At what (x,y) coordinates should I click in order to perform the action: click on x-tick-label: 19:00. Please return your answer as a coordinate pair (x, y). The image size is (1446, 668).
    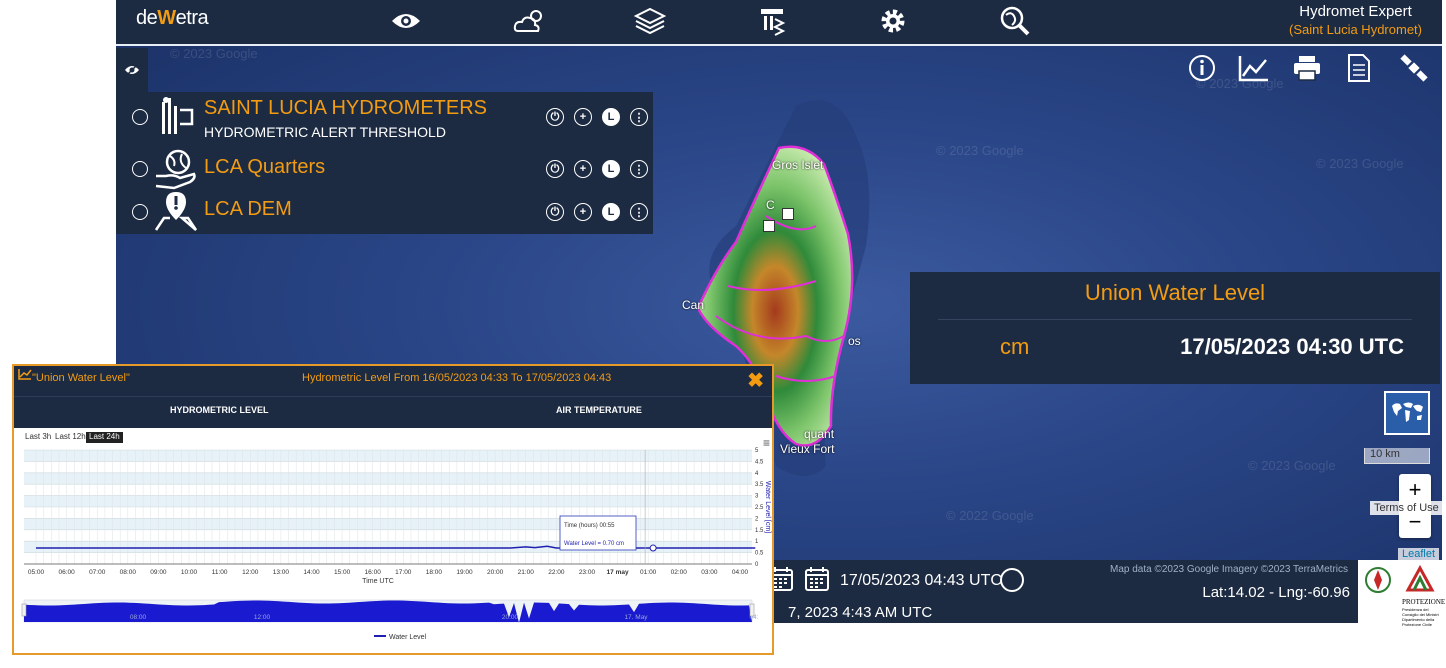
    Looking at the image, I should click on (464, 572).